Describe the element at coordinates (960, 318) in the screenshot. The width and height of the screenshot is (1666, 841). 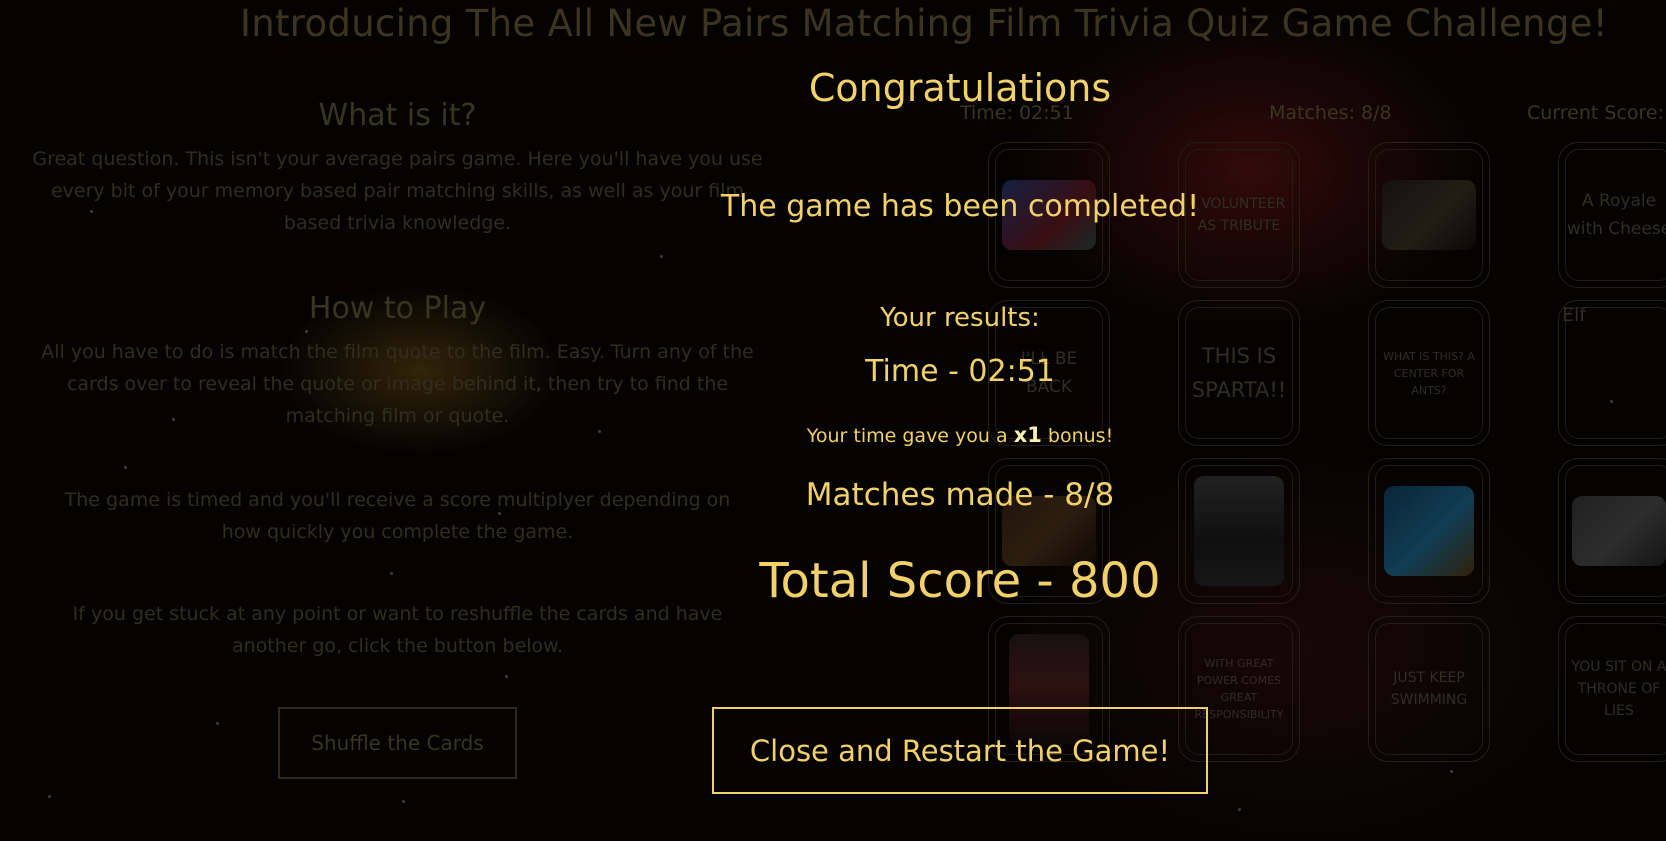
I see `results-label: Your results:` at that location.